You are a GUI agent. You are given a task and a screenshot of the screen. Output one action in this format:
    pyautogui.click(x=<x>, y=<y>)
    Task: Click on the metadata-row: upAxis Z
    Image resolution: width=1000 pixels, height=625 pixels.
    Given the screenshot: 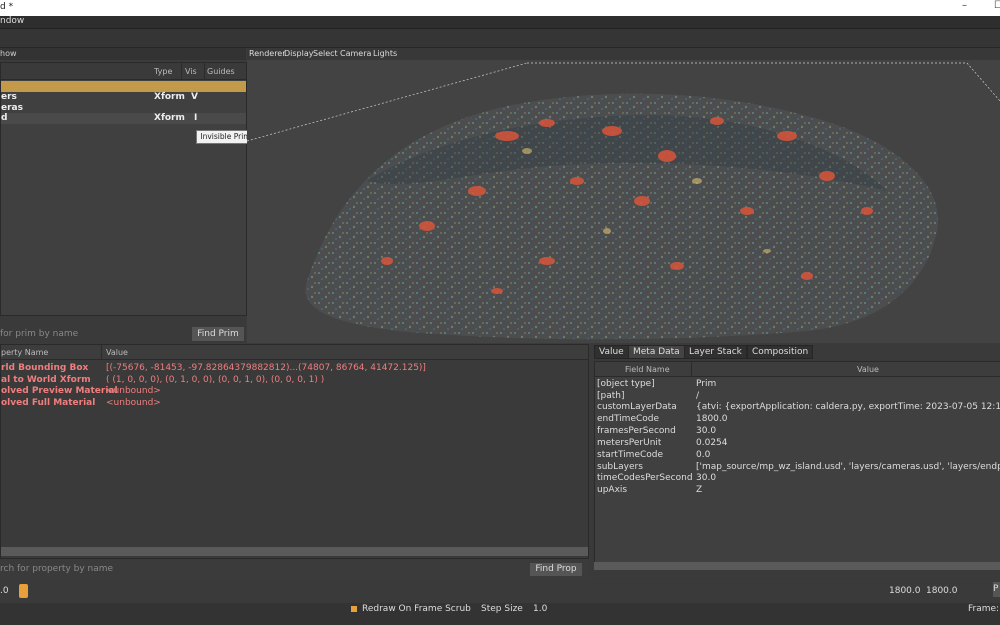 What is the action you would take?
    pyautogui.click(x=797, y=490)
    